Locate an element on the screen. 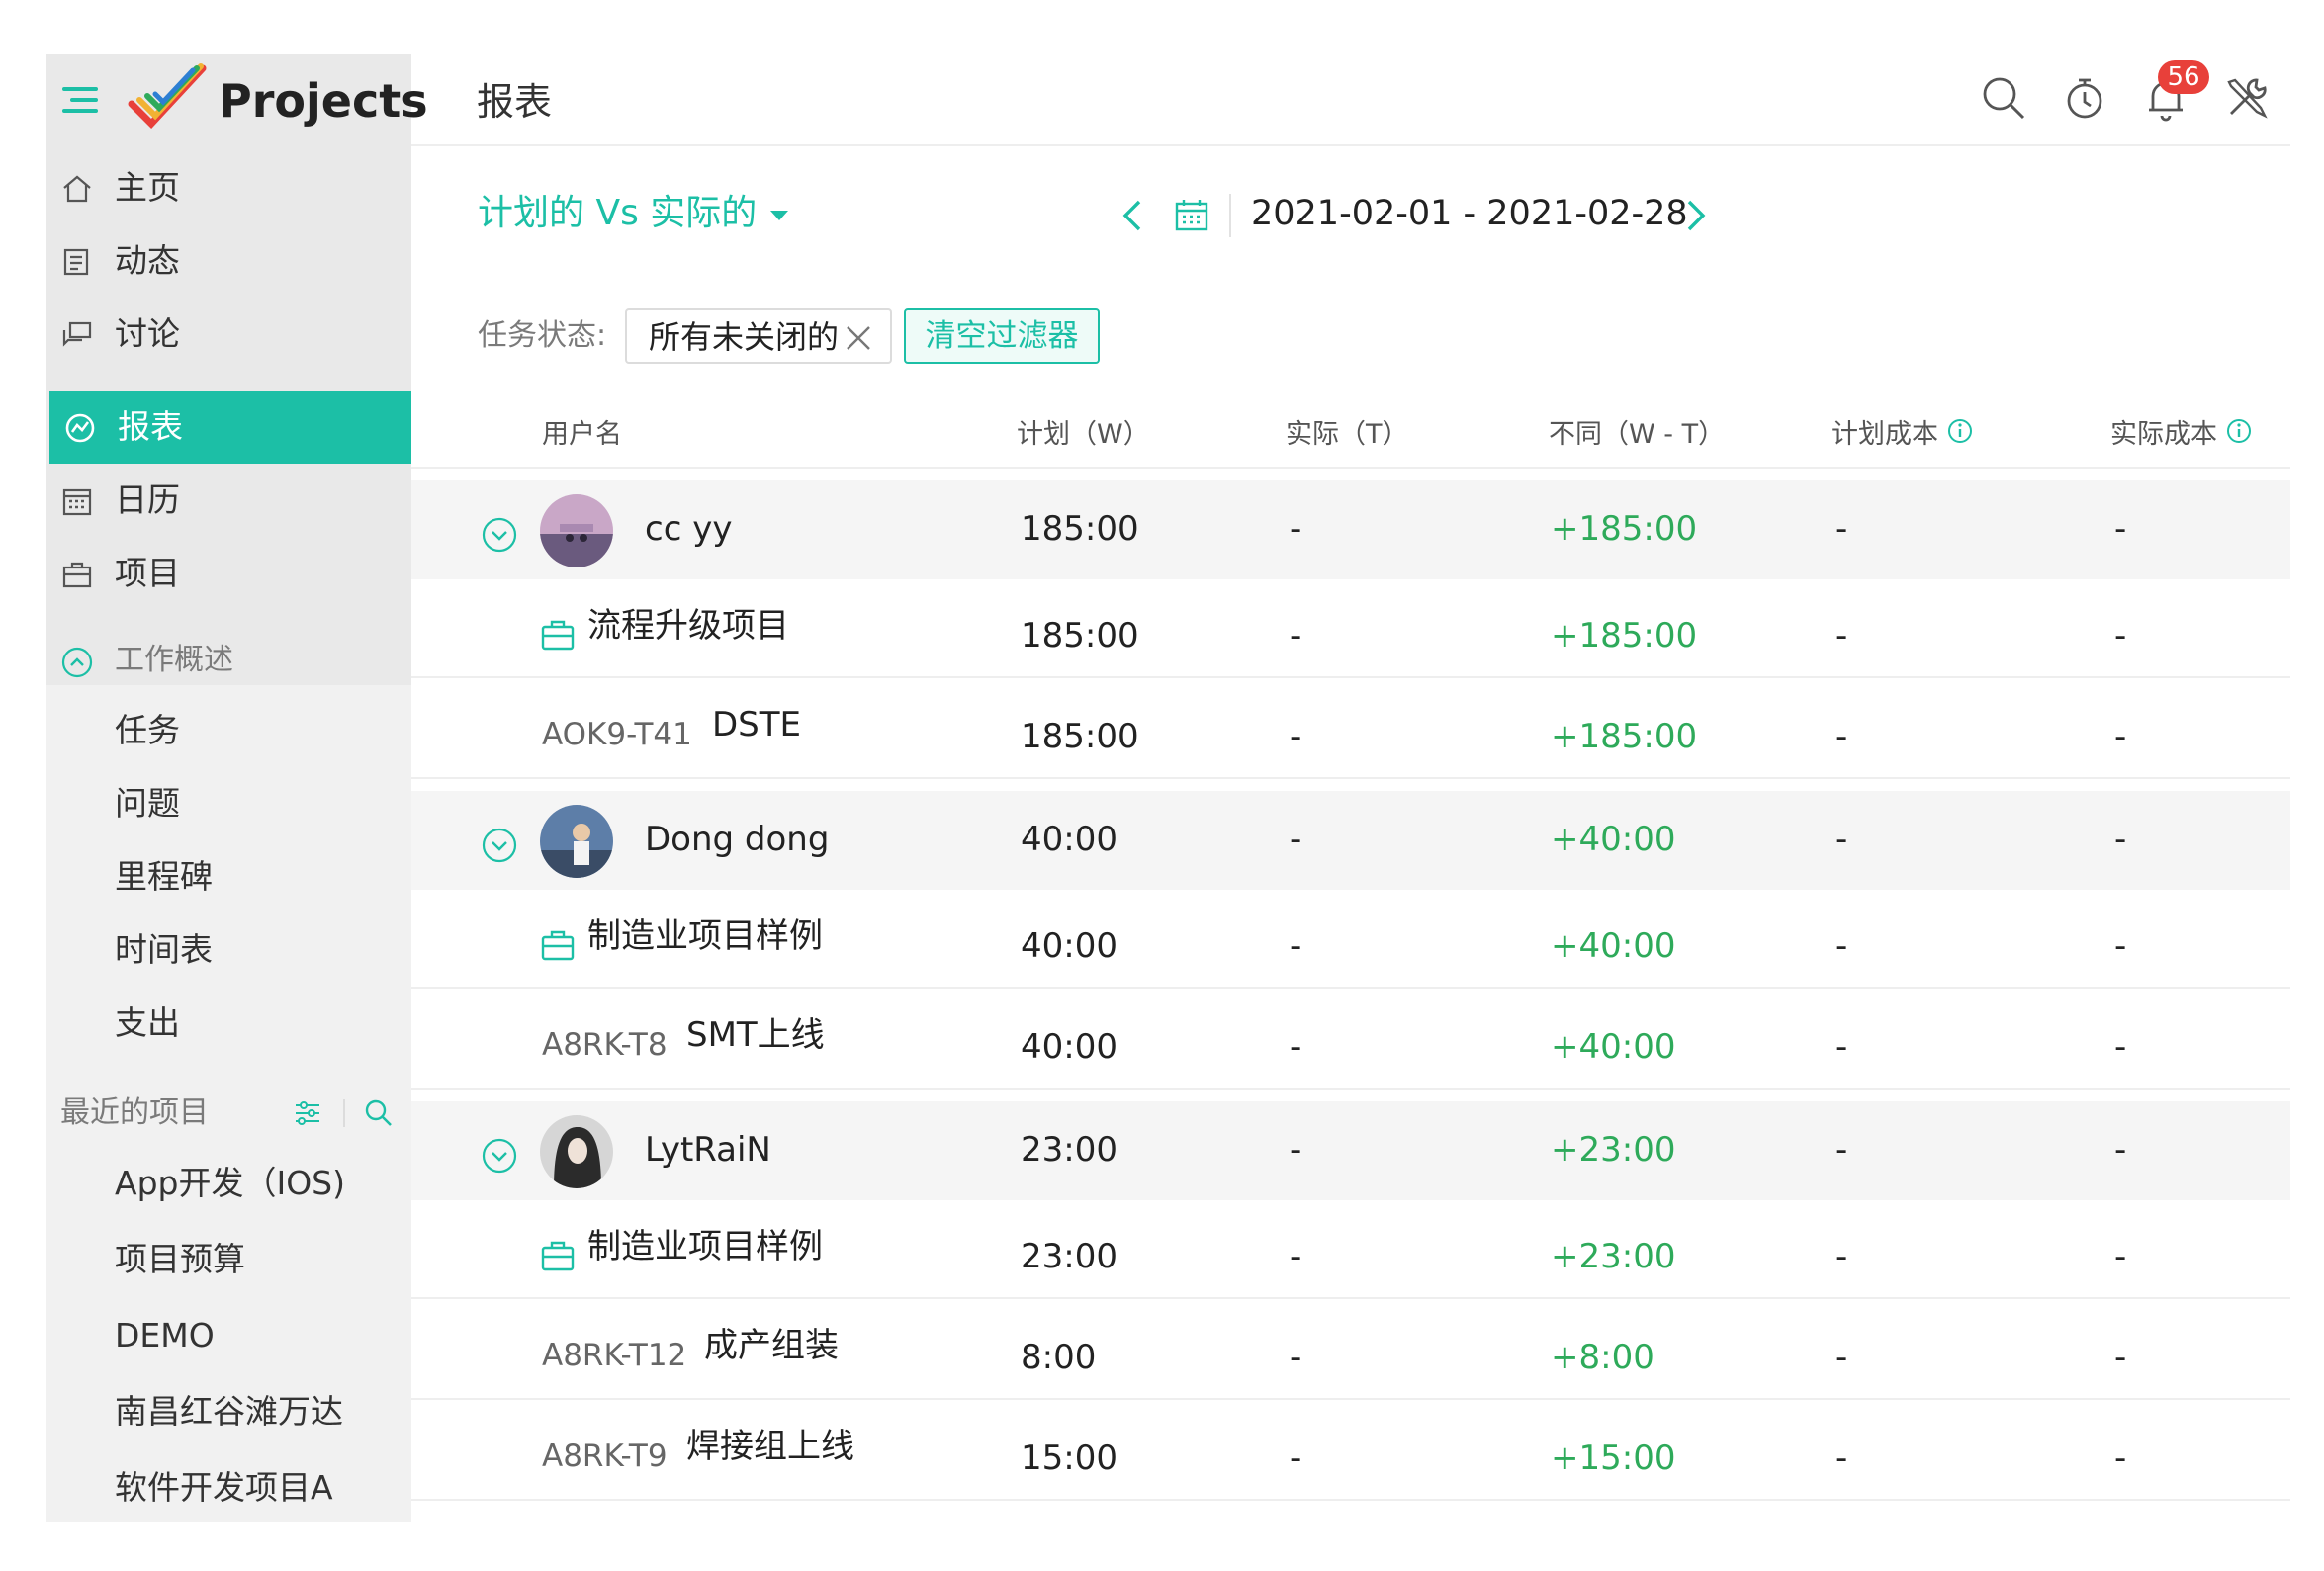 The height and width of the screenshot is (1571, 2324). column-planned: 计划（W） is located at coordinates (1083, 435).